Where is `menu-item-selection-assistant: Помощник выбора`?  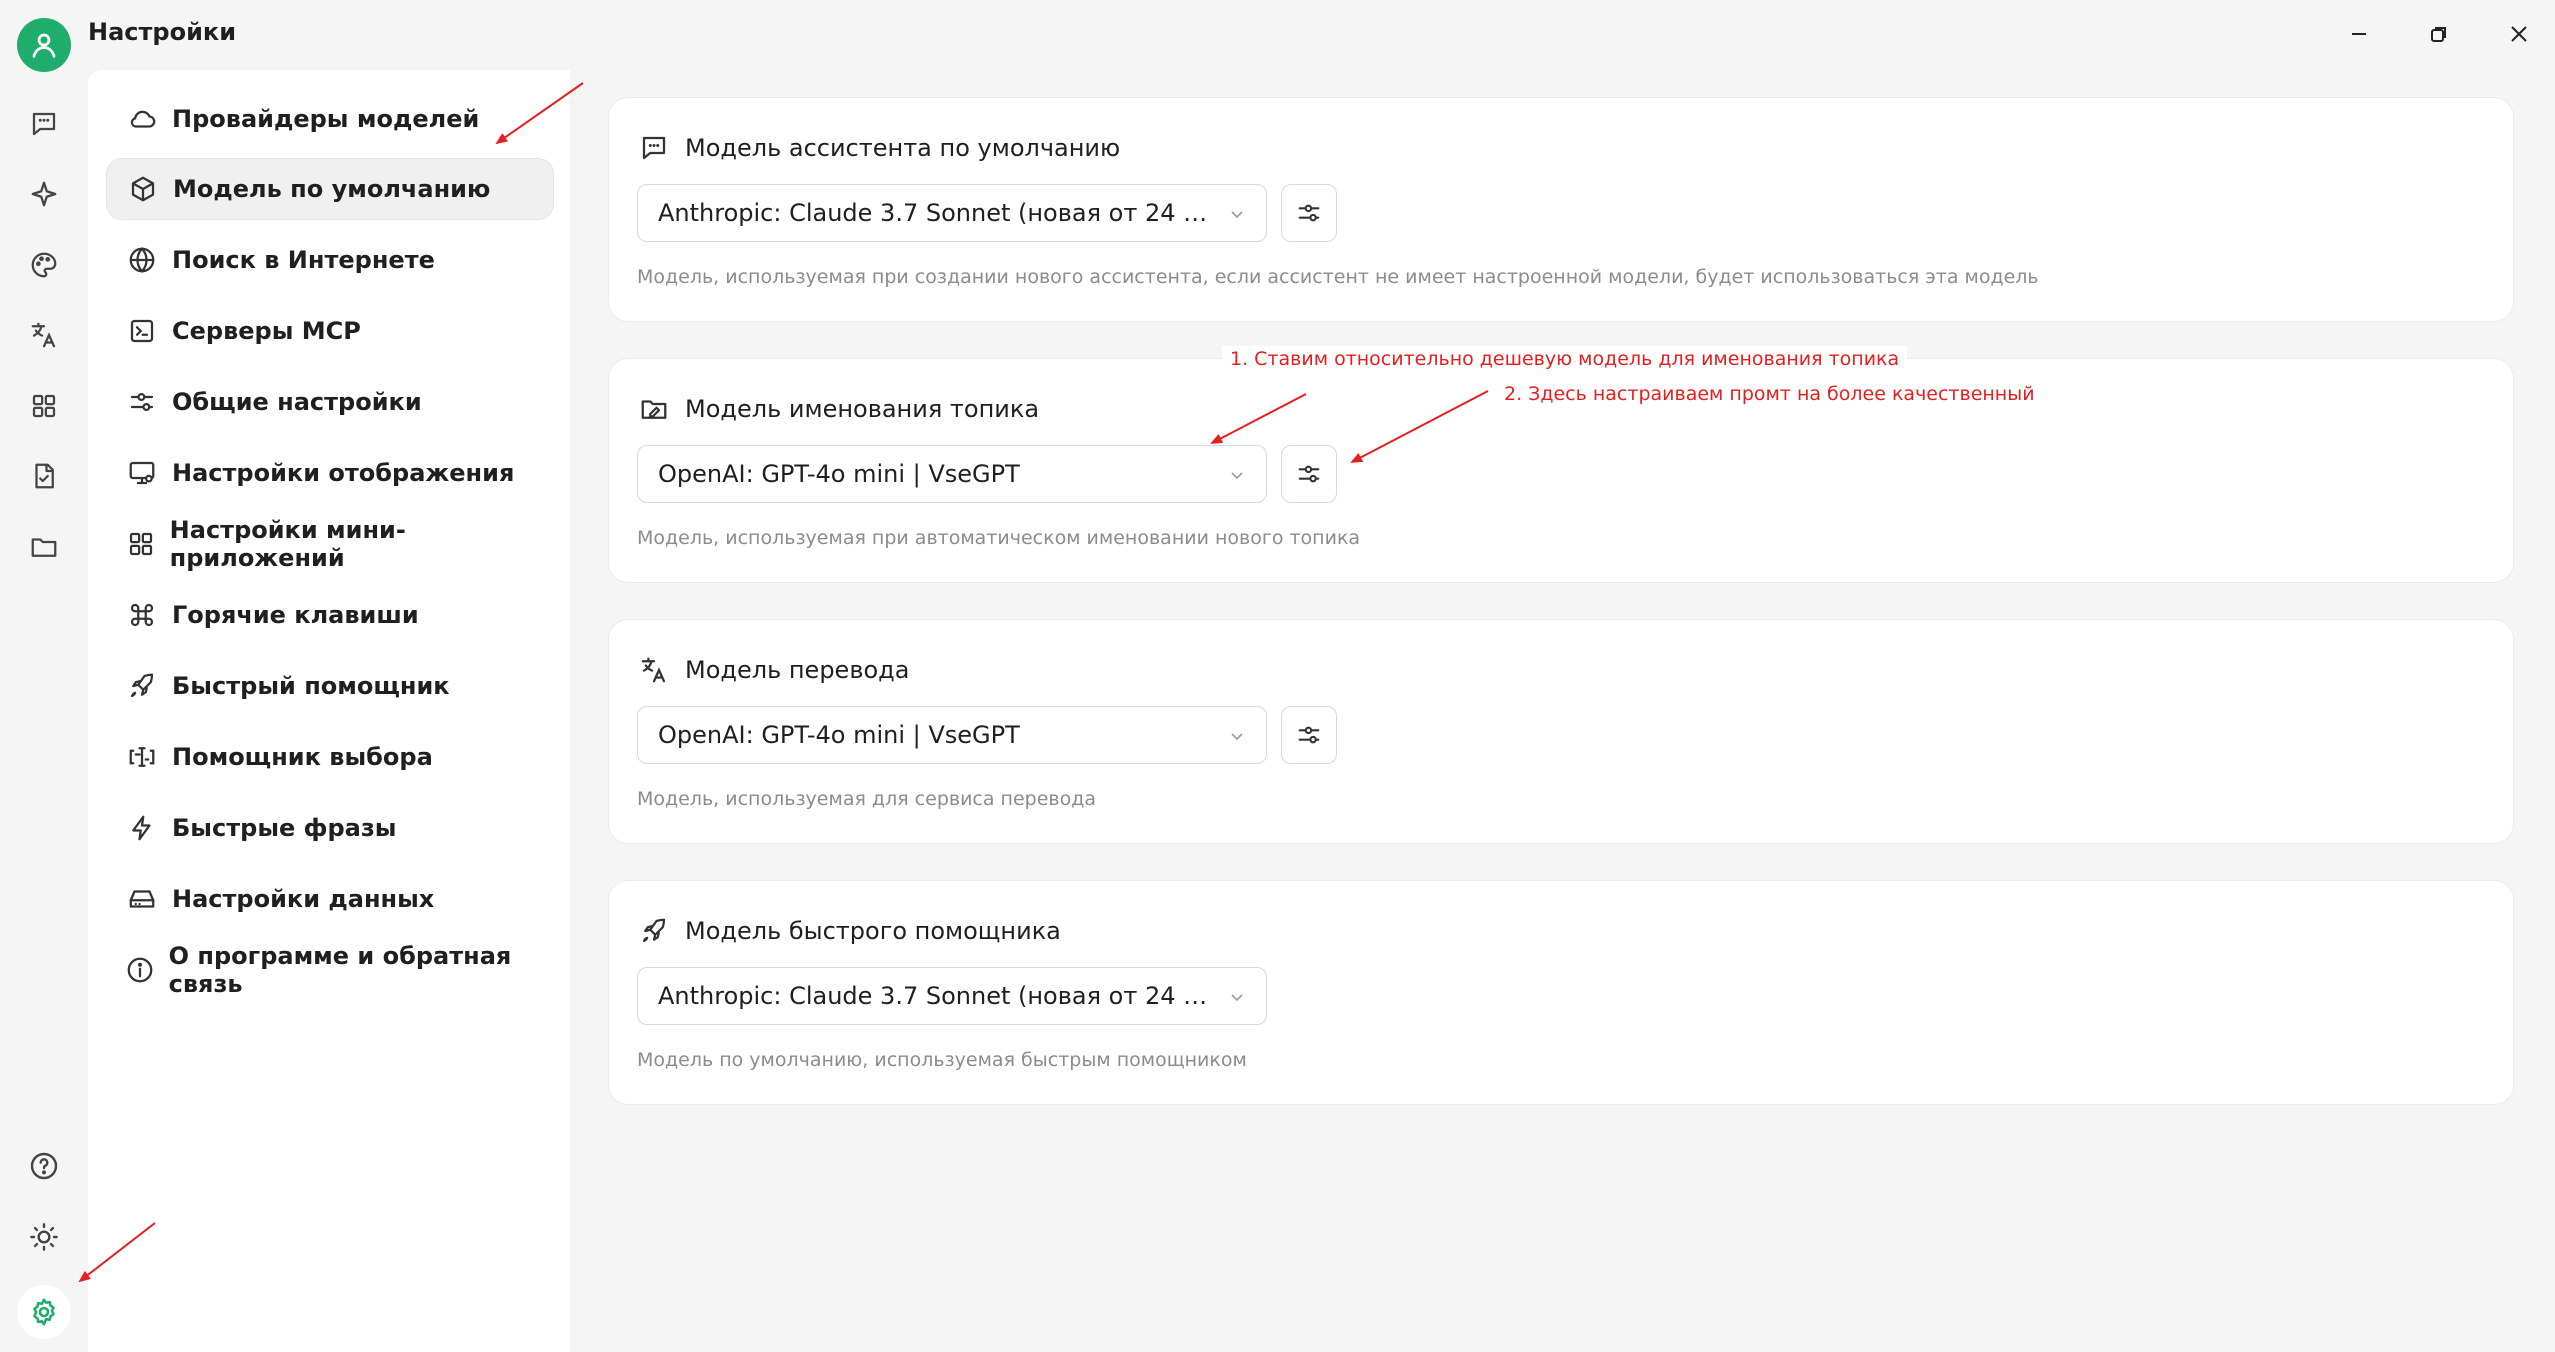
menu-item-selection-assistant: Помощник выбора is located at coordinates (330, 757).